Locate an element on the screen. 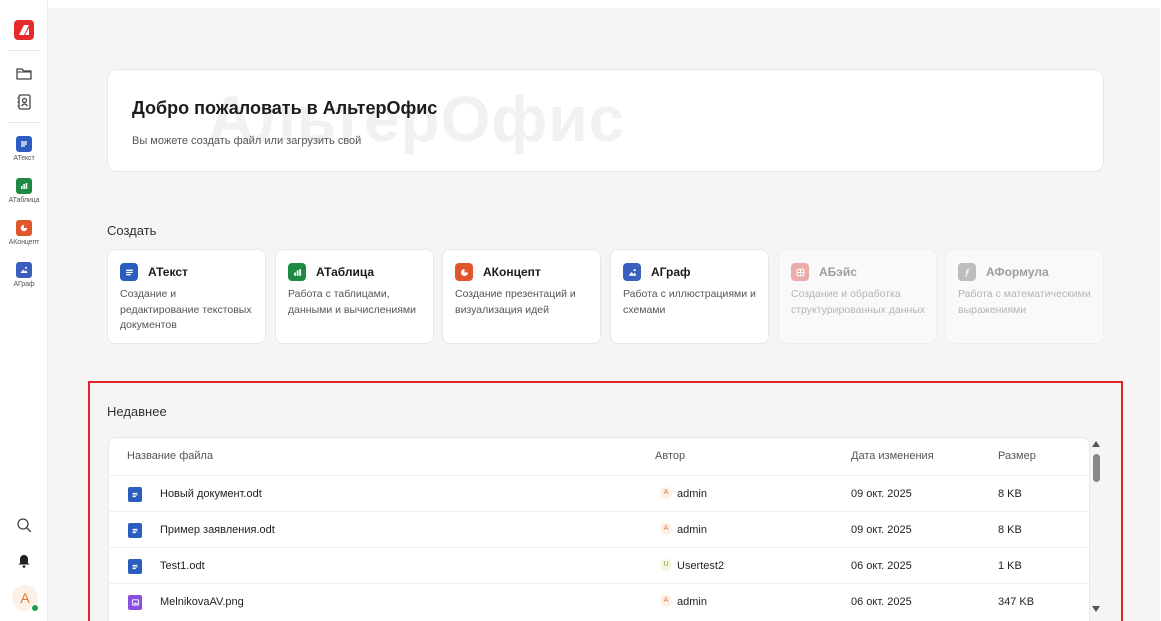 The image size is (1161, 621). sidebar-app-label: АТаблица is located at coordinates (24, 200).